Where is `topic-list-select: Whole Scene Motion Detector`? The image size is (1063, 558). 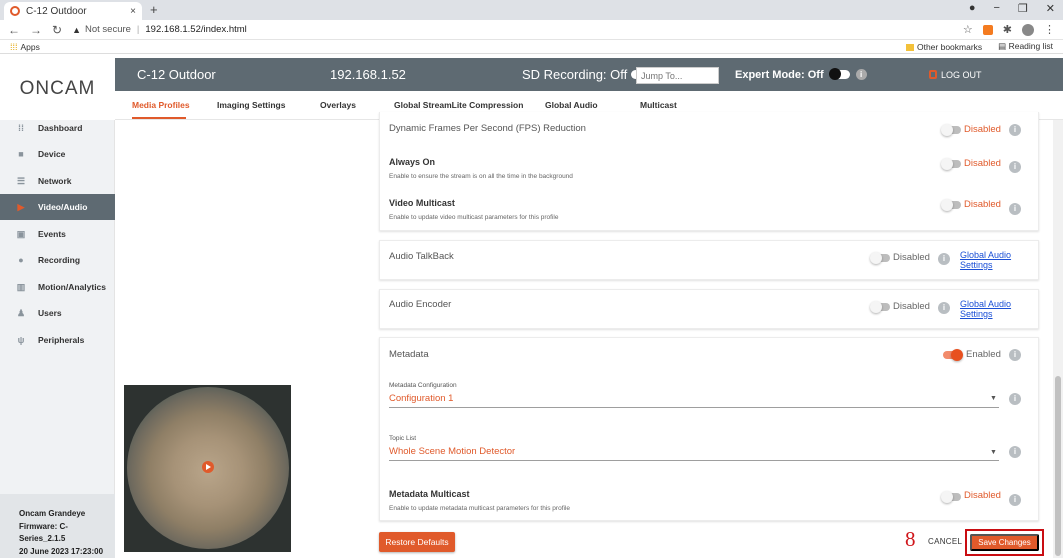 topic-list-select: Whole Scene Motion Detector is located at coordinates (452, 451).